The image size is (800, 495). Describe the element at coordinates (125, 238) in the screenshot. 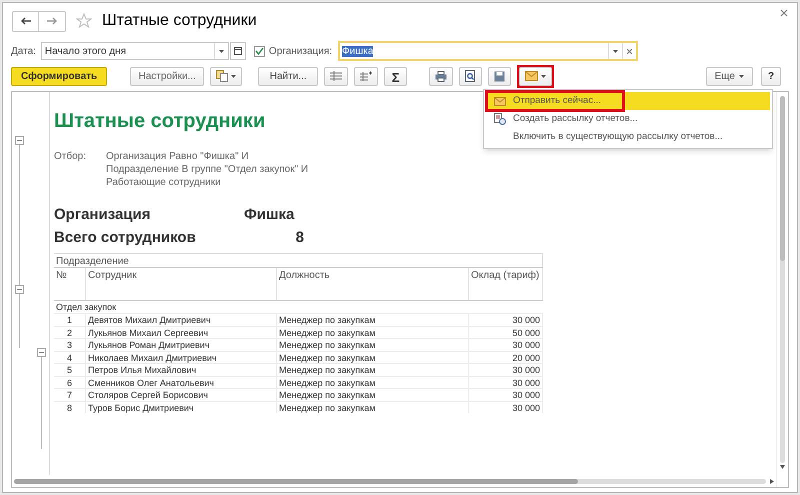

I see `summary-label: Всего сотрудников` at that location.